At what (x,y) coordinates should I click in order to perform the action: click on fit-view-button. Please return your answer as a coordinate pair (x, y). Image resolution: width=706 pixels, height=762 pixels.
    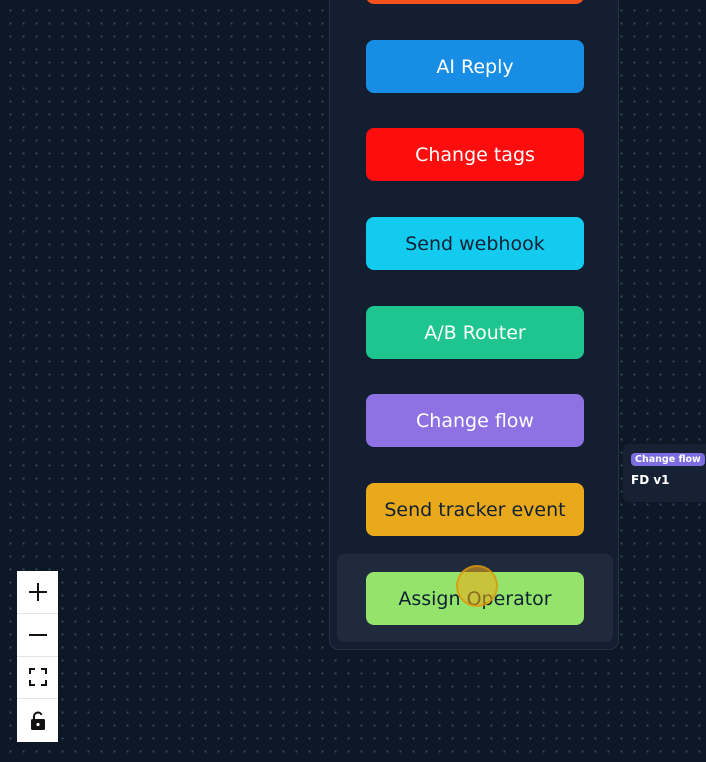
    Looking at the image, I should click on (37, 678).